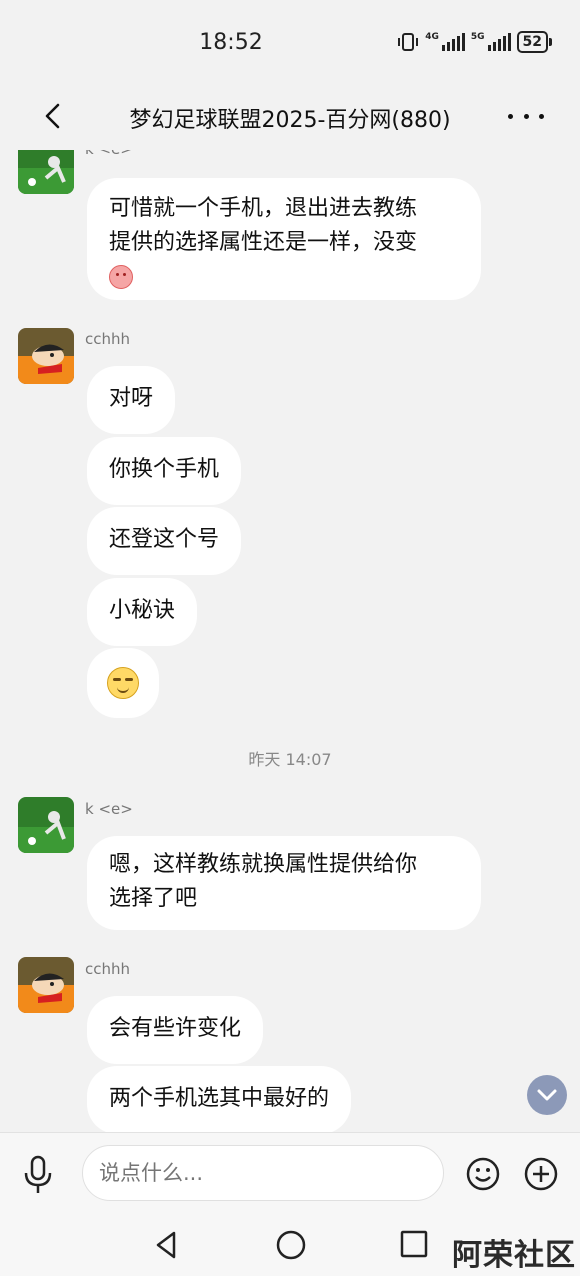  Describe the element at coordinates (231, 42) in the screenshot. I see `status-time: 18:52` at that location.